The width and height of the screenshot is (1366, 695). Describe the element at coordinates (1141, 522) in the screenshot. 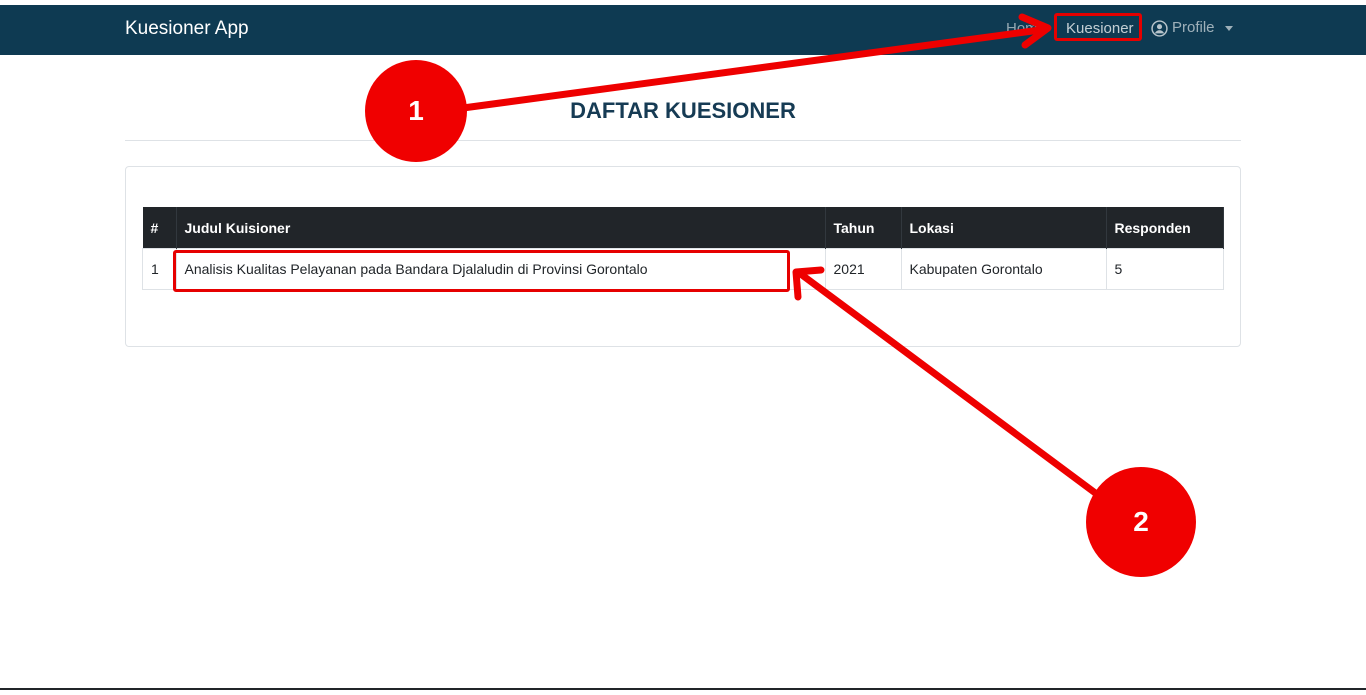

I see `annotation-marker-2: 2` at that location.